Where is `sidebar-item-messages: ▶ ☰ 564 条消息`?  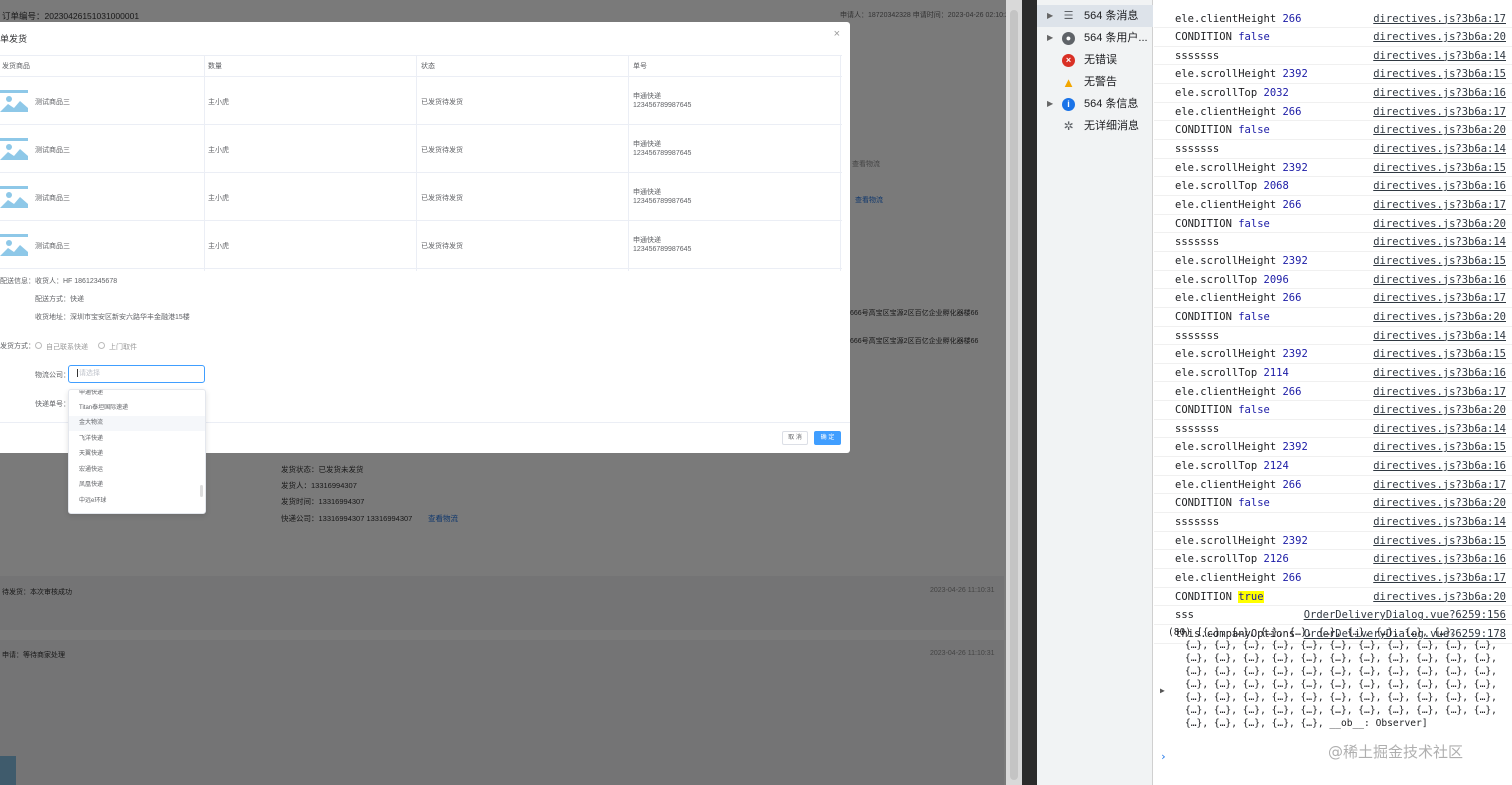
sidebar-item-messages: ▶ ☰ 564 条消息 is located at coordinates (1095, 16).